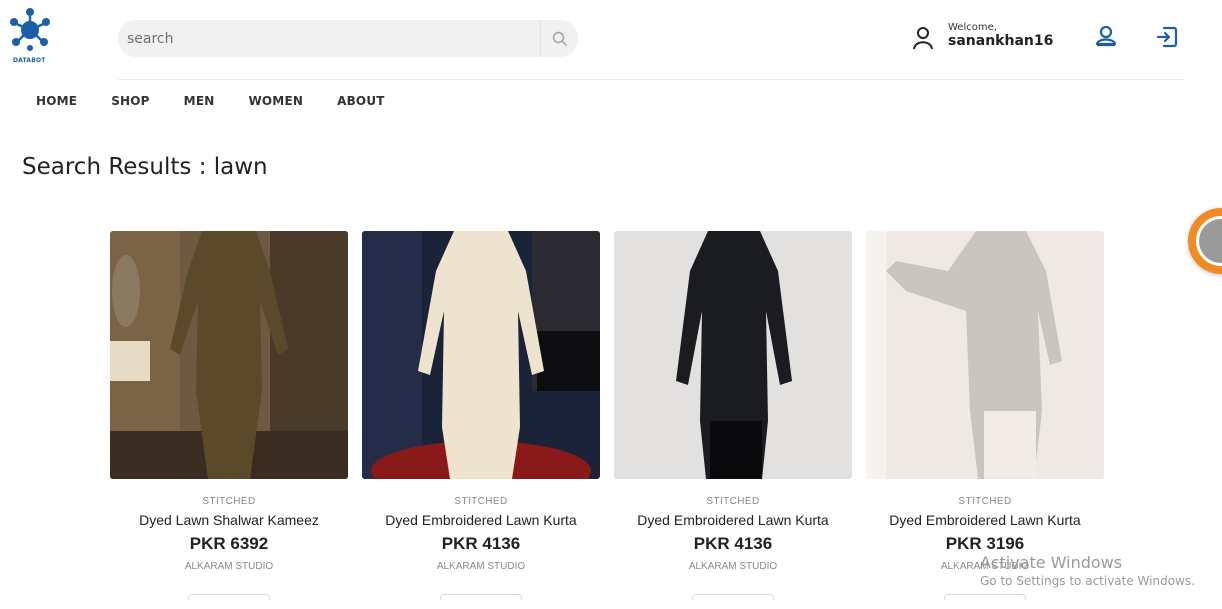 This screenshot has height=609, width=1222. What do you see at coordinates (199, 101) in the screenshot?
I see `nav-men: MEN` at bounding box center [199, 101].